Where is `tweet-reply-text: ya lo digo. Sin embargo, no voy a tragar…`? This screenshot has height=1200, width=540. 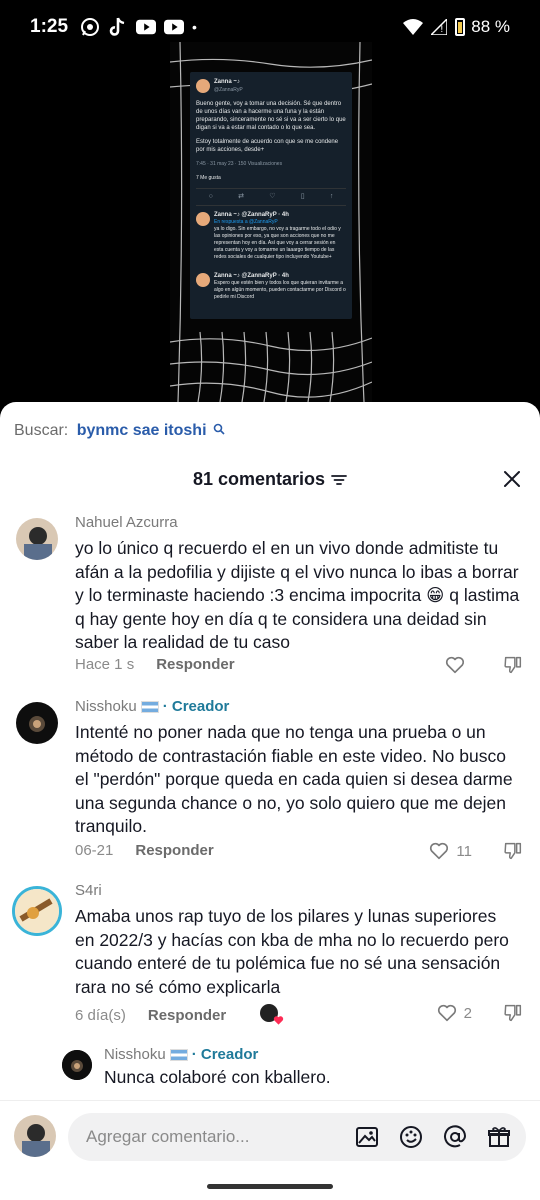
tweet-reply-text: ya lo digo. Sin embargo, no voy a tragar… is located at coordinates (277, 243).